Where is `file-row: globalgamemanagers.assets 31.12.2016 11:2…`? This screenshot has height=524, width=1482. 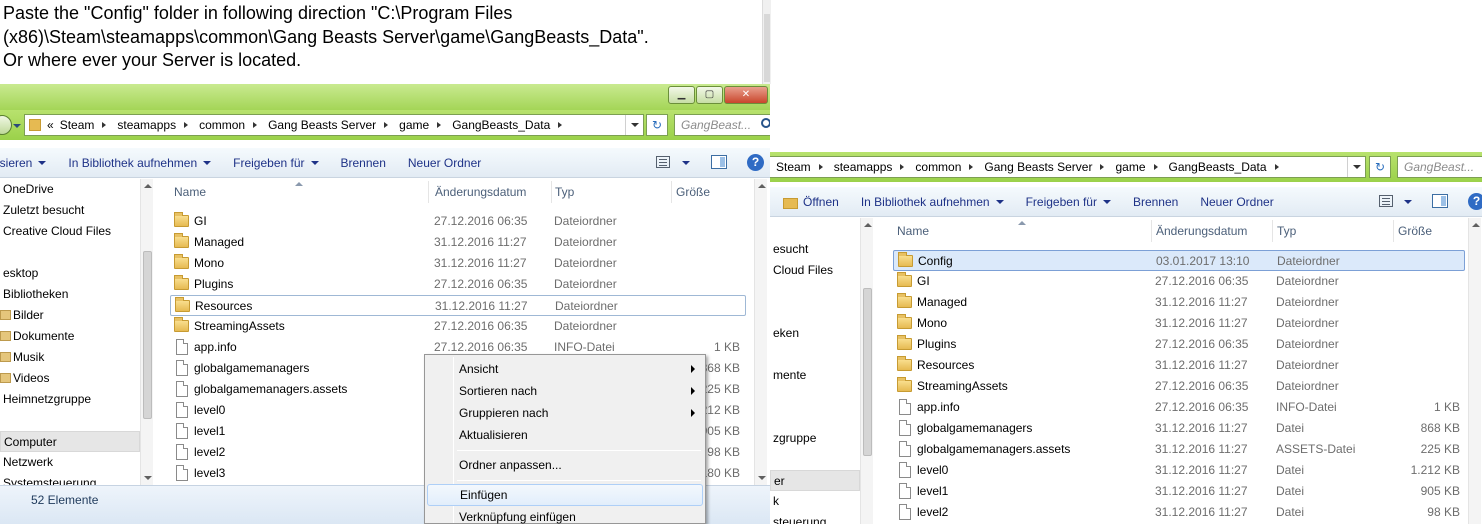
file-row: globalgamemanagers.assets 31.12.2016 11:2… is located at coordinates (1179, 449).